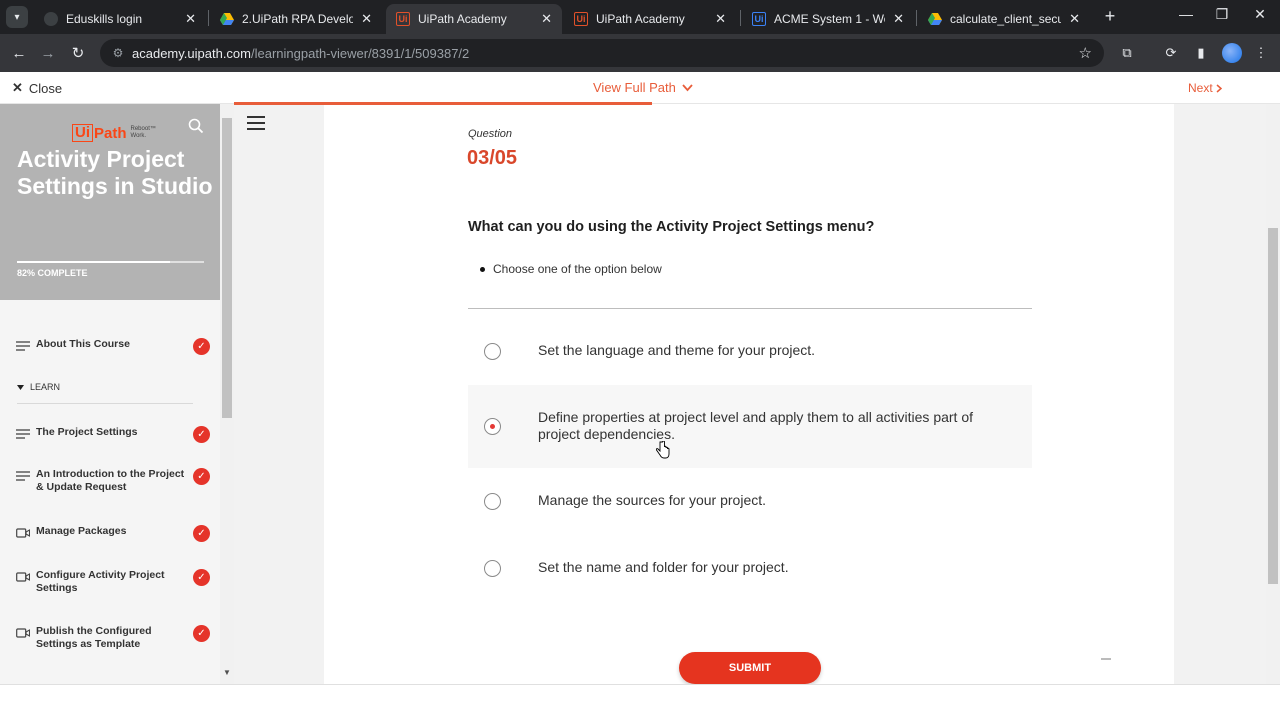 The image size is (1280, 720). What do you see at coordinates (1201, 53) in the screenshot?
I see `side-panel-icon: ▮` at bounding box center [1201, 53].